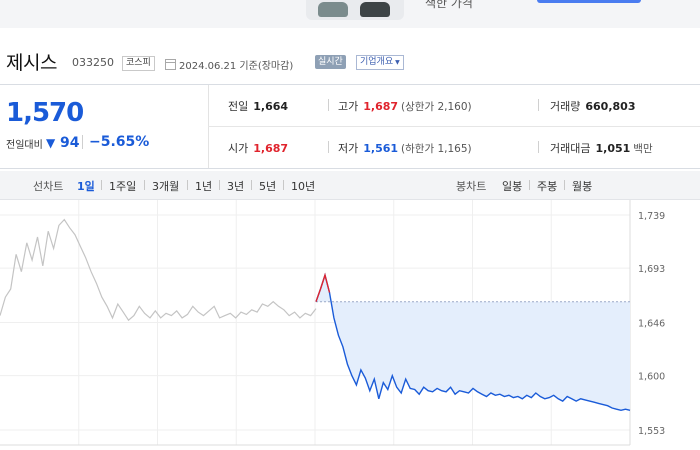 The image size is (700, 450). What do you see at coordinates (271, 106) in the screenshot?
I see `prev-close-value: 1,664` at bounding box center [271, 106].